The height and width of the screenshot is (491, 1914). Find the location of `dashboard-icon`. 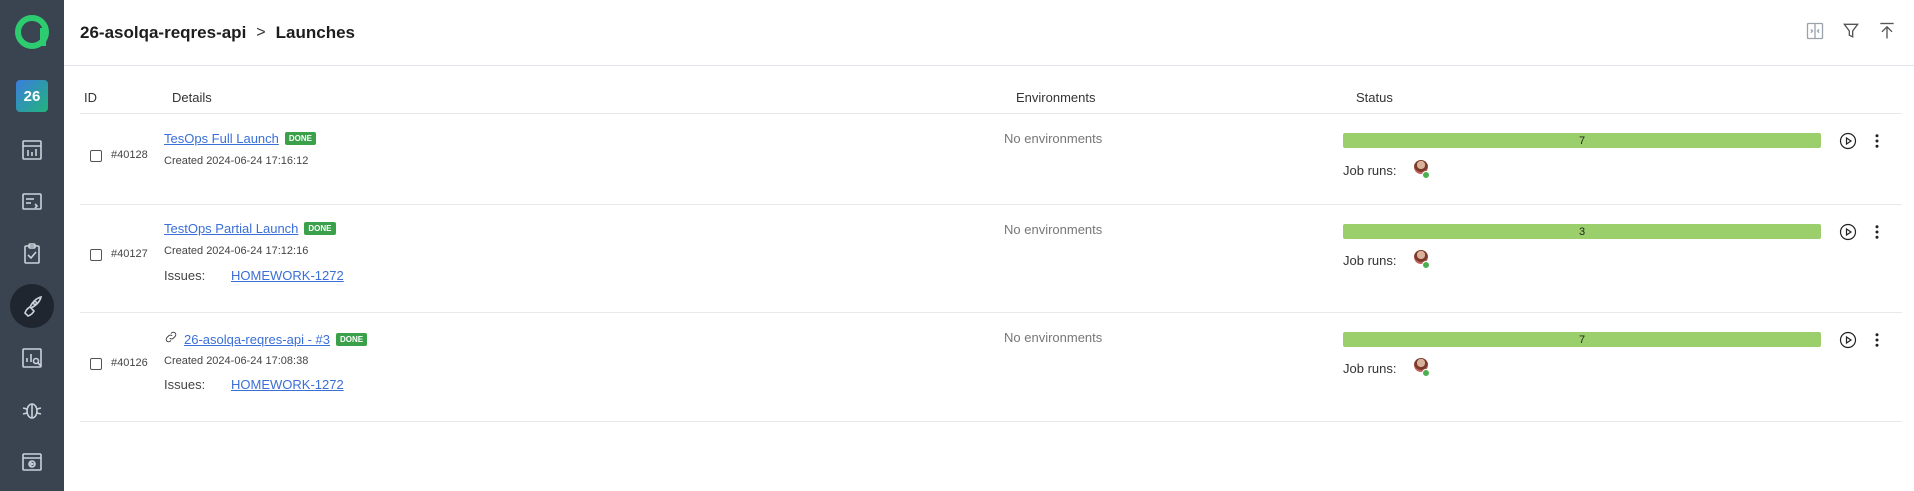

dashboard-icon is located at coordinates (32, 150).